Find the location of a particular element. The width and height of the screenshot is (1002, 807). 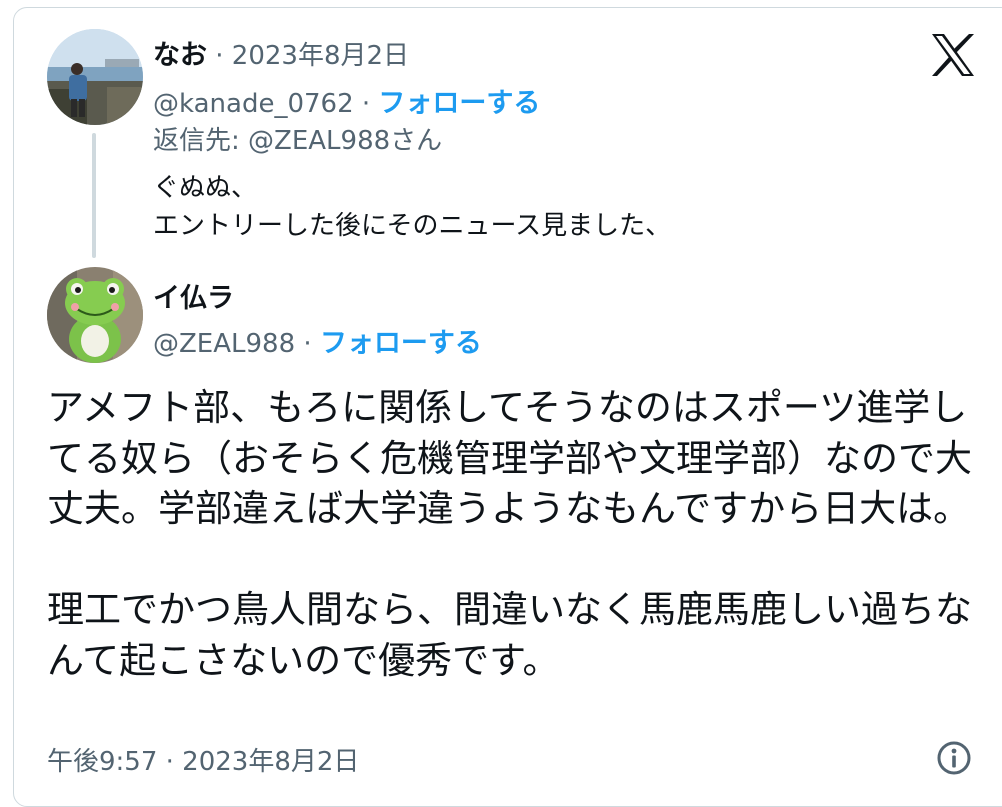

avatar-ibura is located at coordinates (95, 315).